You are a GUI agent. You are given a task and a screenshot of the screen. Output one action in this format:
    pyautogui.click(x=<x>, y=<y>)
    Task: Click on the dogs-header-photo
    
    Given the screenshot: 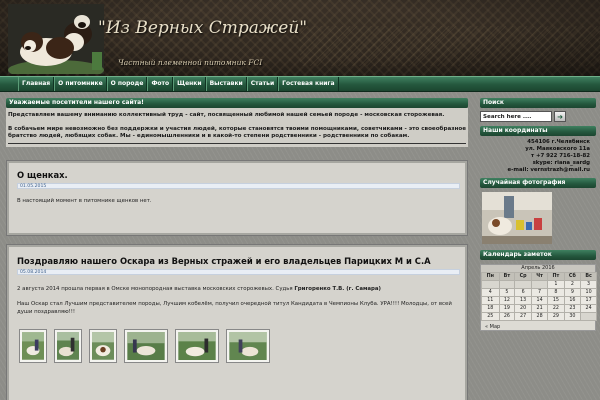 What is the action you would take?
    pyautogui.click(x=56, y=39)
    